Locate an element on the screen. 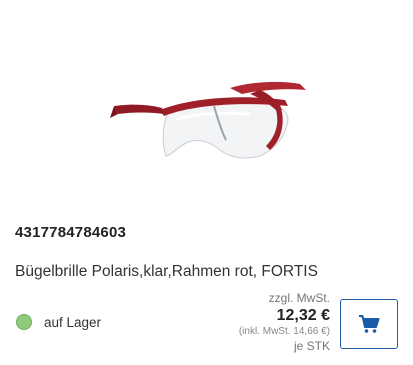 The width and height of the screenshot is (413, 365). product-sku: 4317784784603 is located at coordinates (71, 232).